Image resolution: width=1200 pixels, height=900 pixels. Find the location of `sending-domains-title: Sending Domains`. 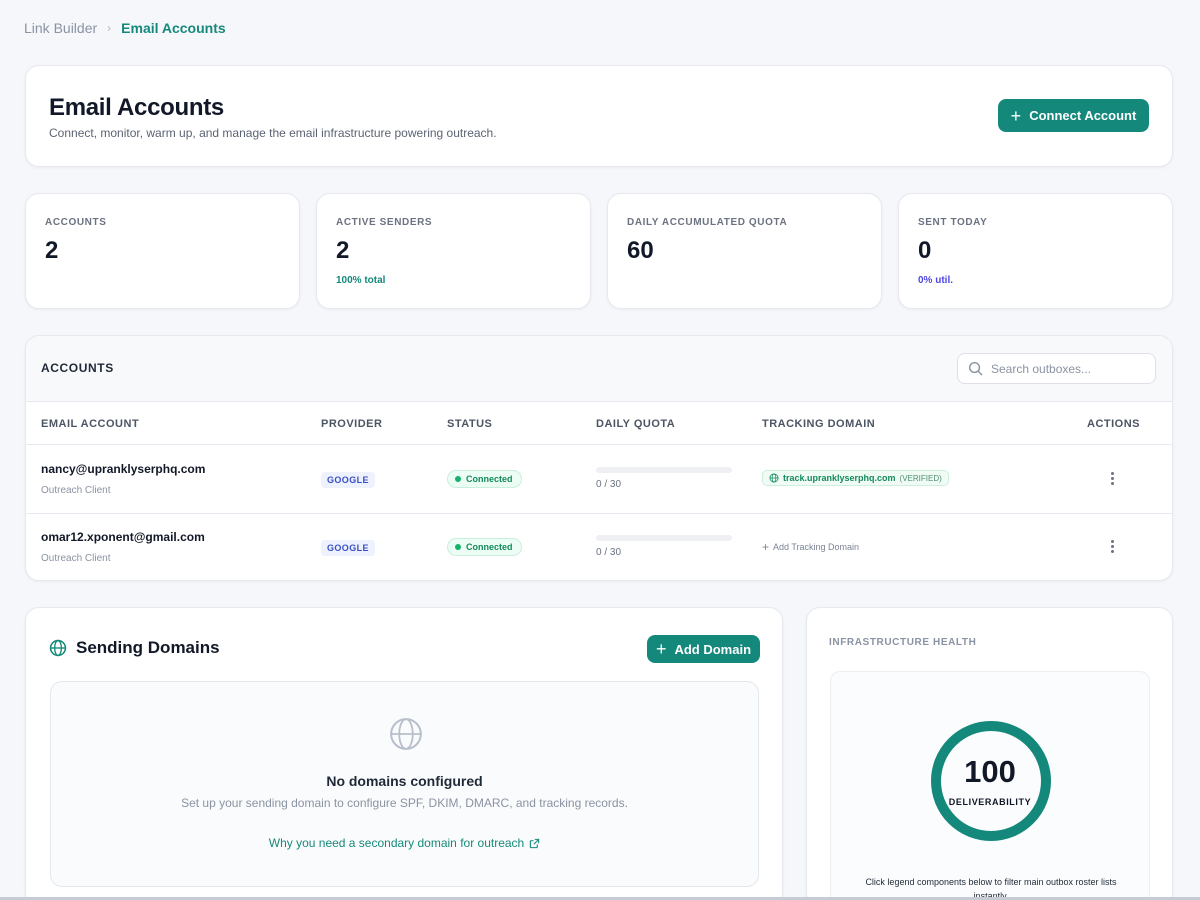

sending-domains-title: Sending Domains is located at coordinates (148, 647).